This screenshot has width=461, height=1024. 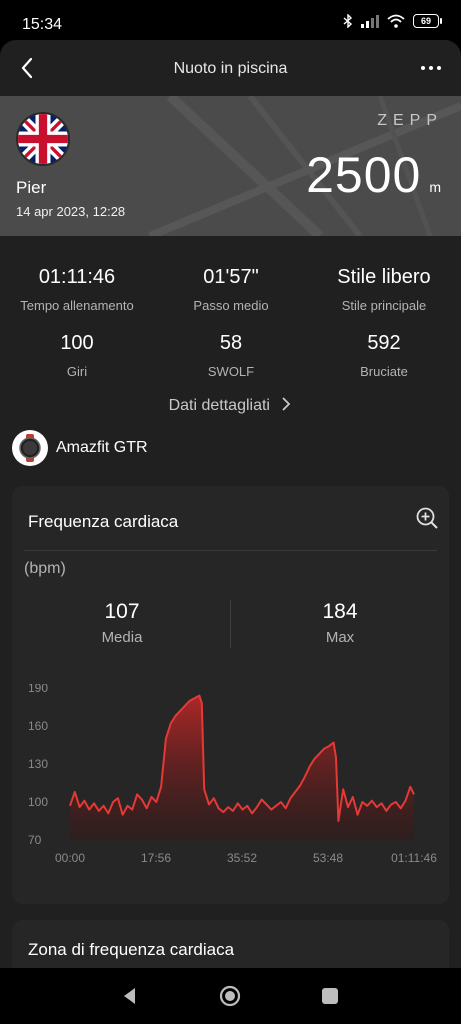 I want to click on chevron-right-icon, so click(x=286, y=404).